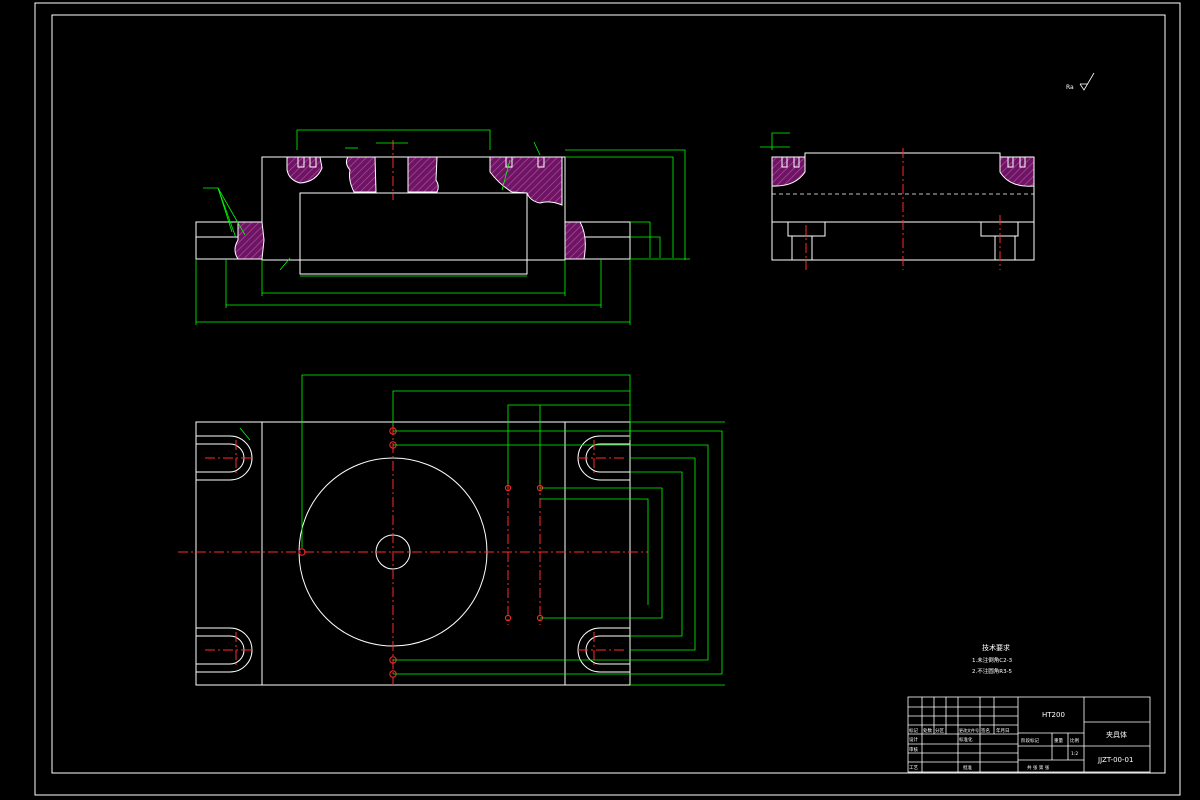  What do you see at coordinates (996, 647) in the screenshot?
I see `tech-requirements-title: 技术要求` at bounding box center [996, 647].